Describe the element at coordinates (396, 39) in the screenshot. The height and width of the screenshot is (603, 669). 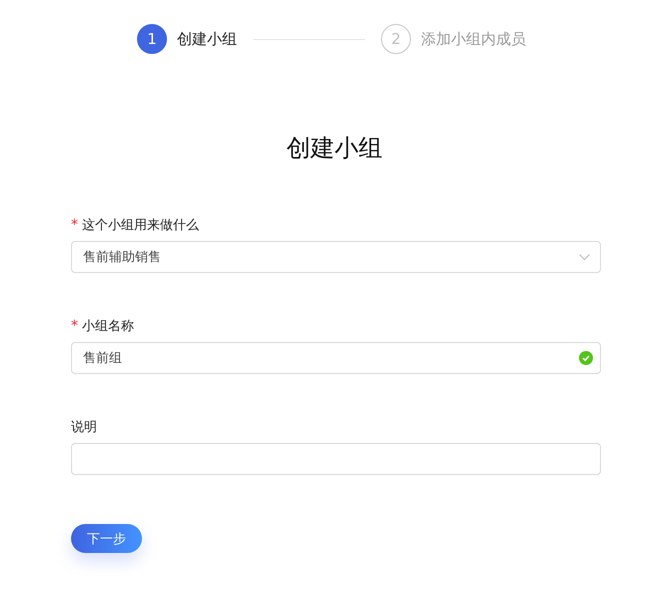
I see `step-number: 2` at that location.